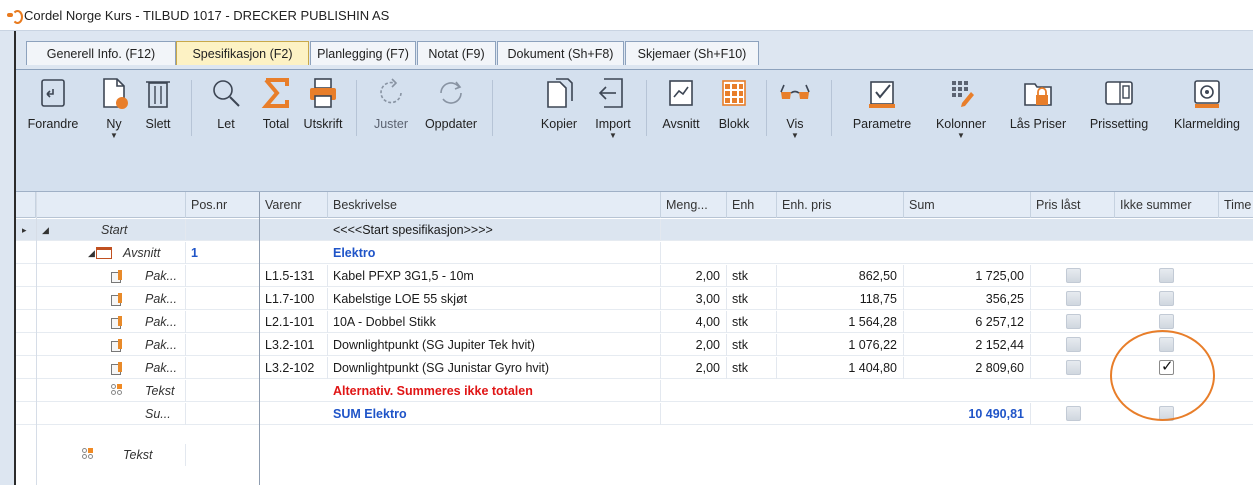 The height and width of the screenshot is (485, 1253). Describe the element at coordinates (963, 94) in the screenshot. I see `columns-edit-icon` at that location.